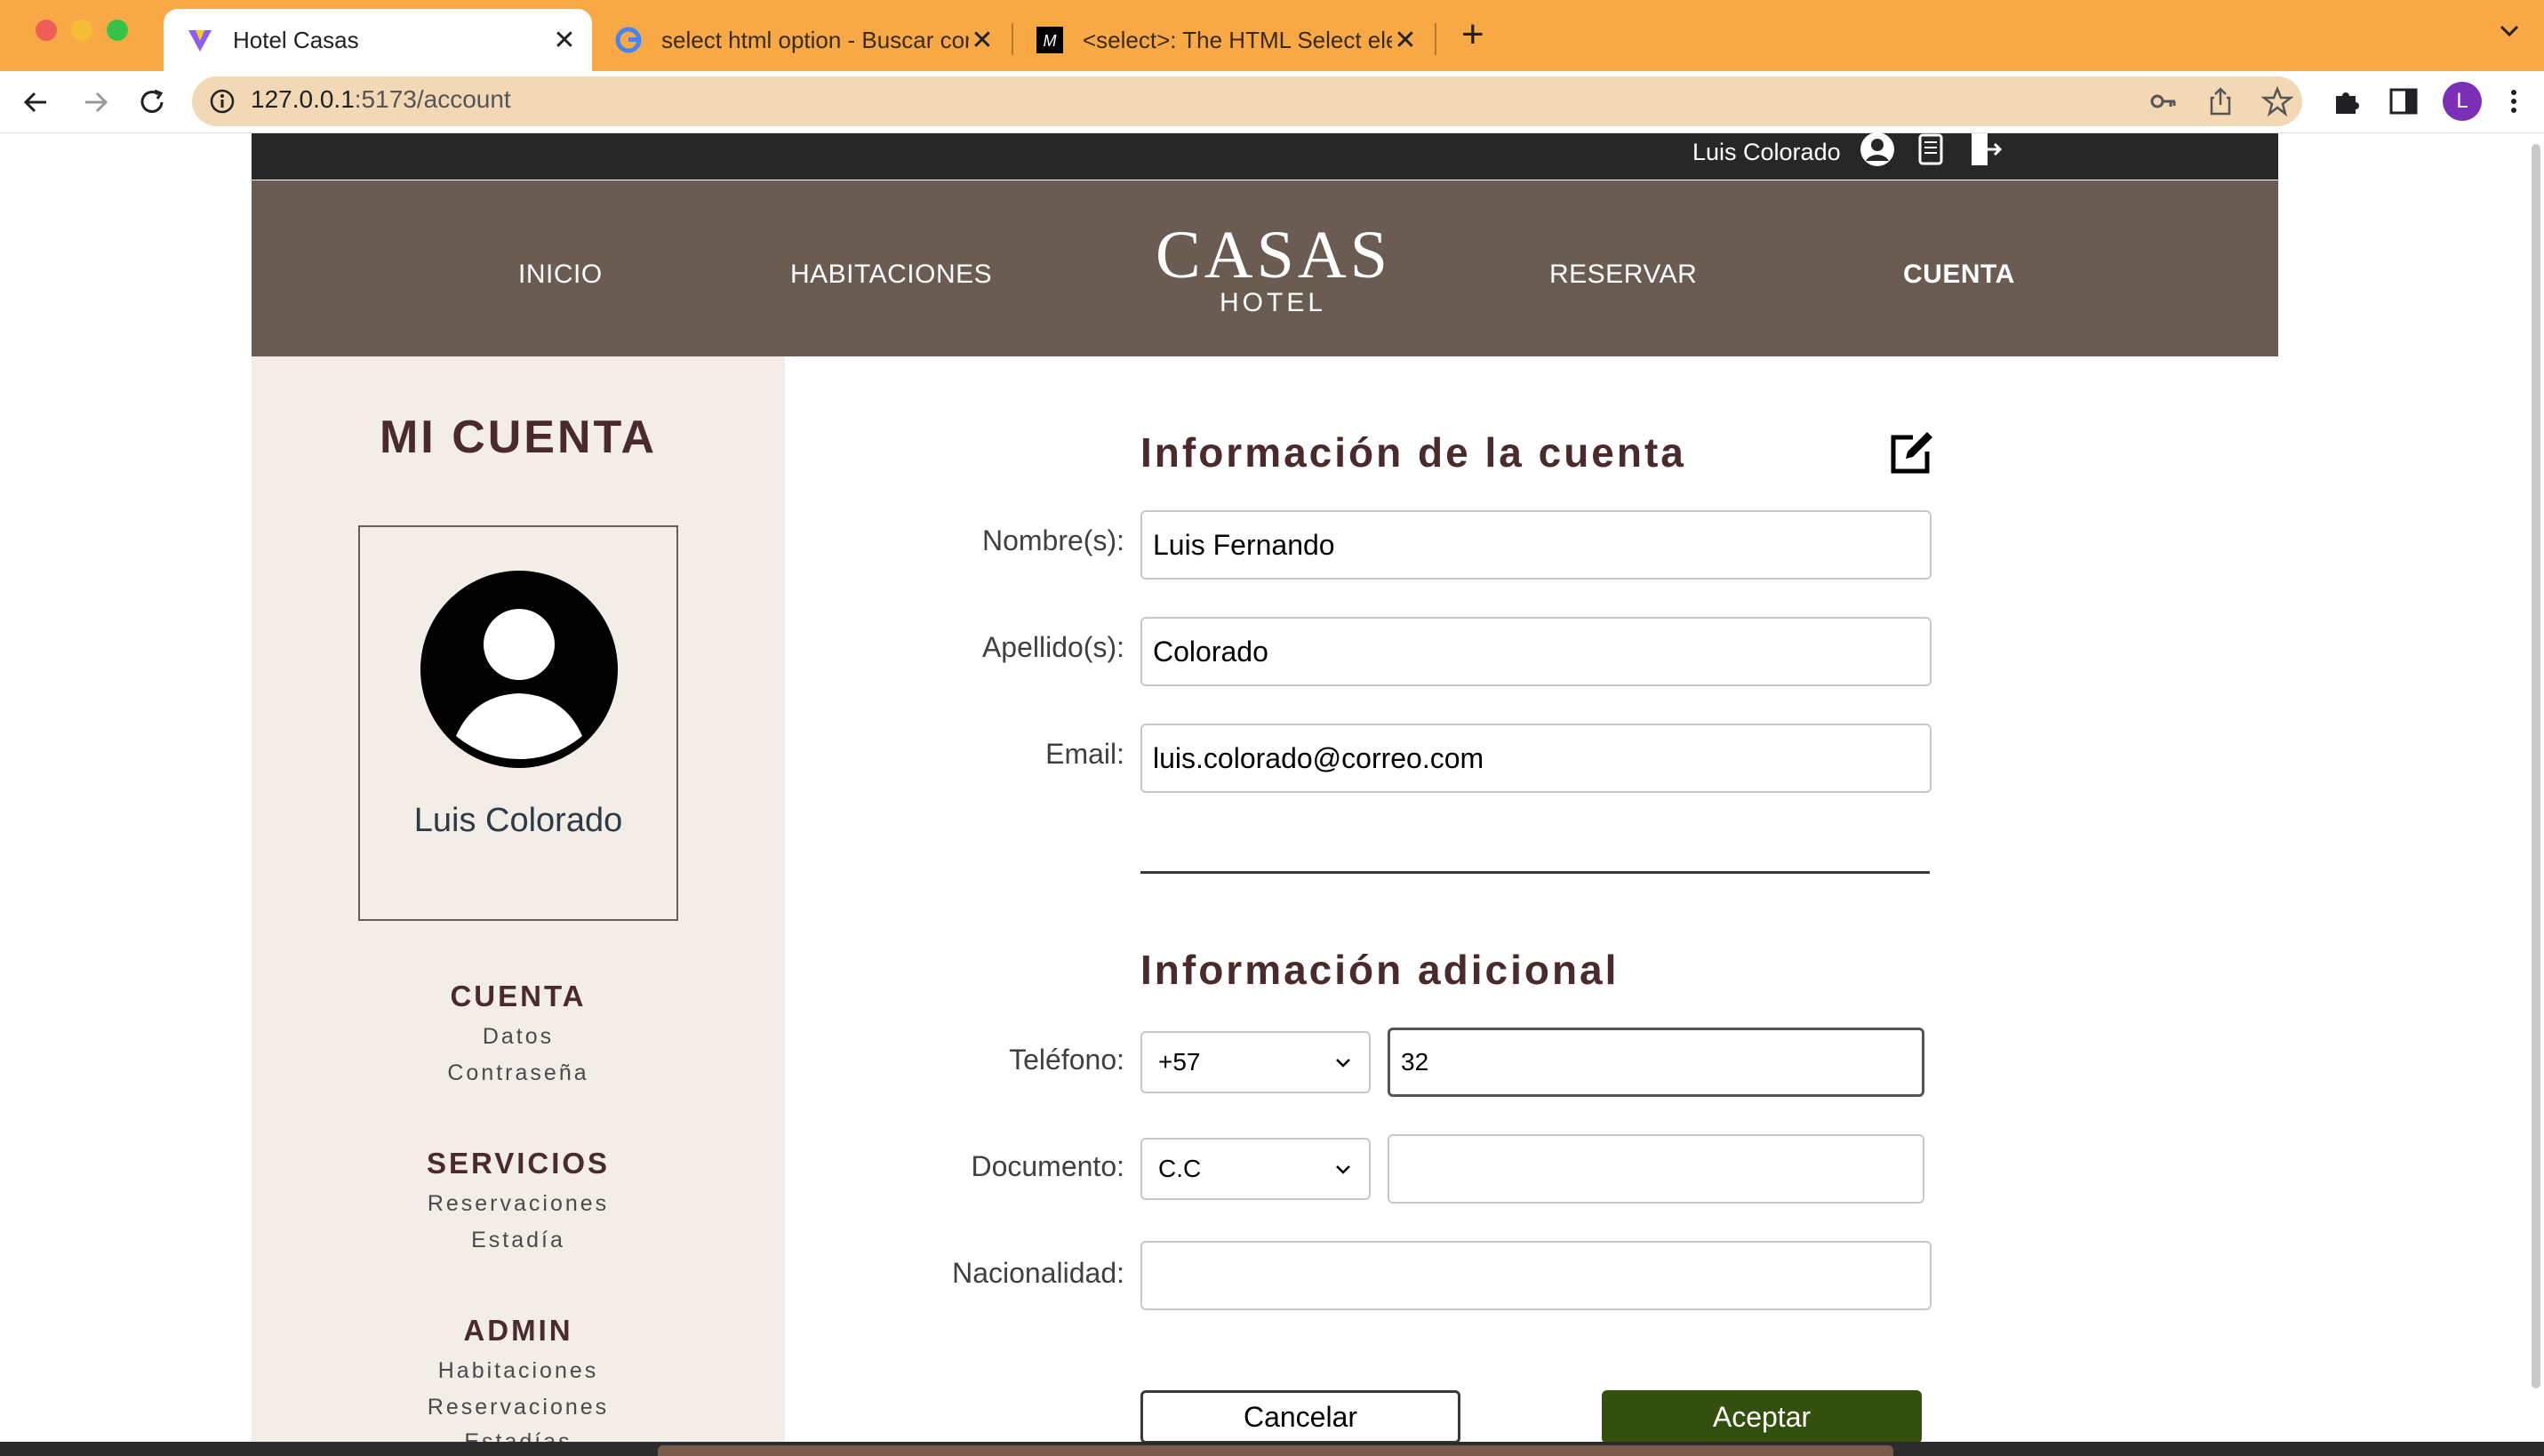  I want to click on phone-code-select: +57, so click(1255, 1062).